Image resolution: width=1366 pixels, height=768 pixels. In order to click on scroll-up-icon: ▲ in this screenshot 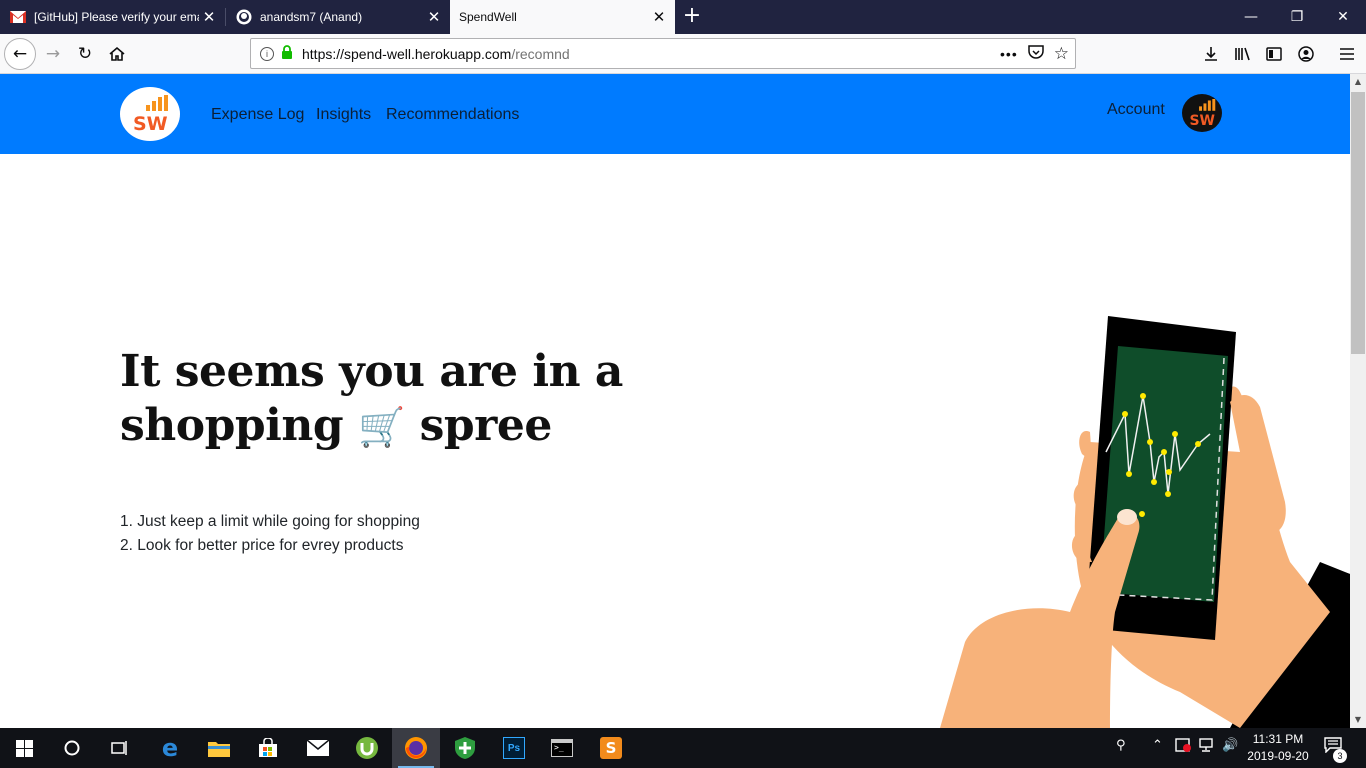, I will do `click(1358, 82)`.